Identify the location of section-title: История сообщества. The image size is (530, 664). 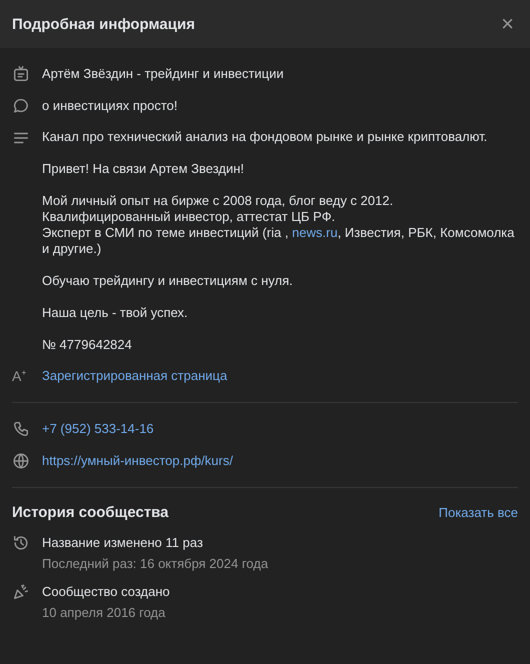
(90, 512).